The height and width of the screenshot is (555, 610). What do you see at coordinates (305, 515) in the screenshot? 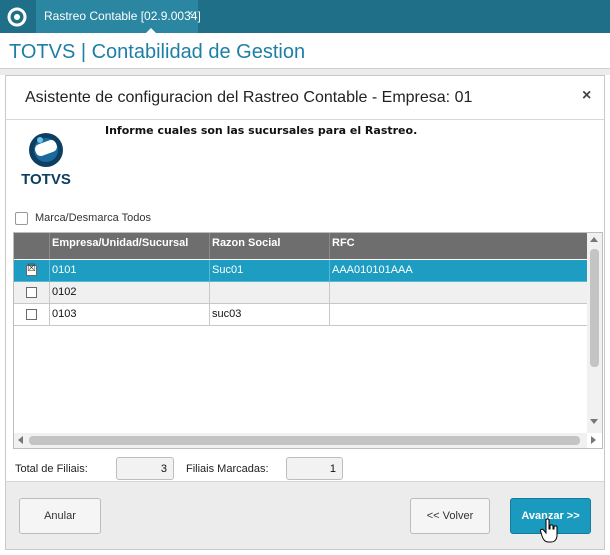
I see `dialog-footer: Anular << Volver Avanzar >>` at bounding box center [305, 515].